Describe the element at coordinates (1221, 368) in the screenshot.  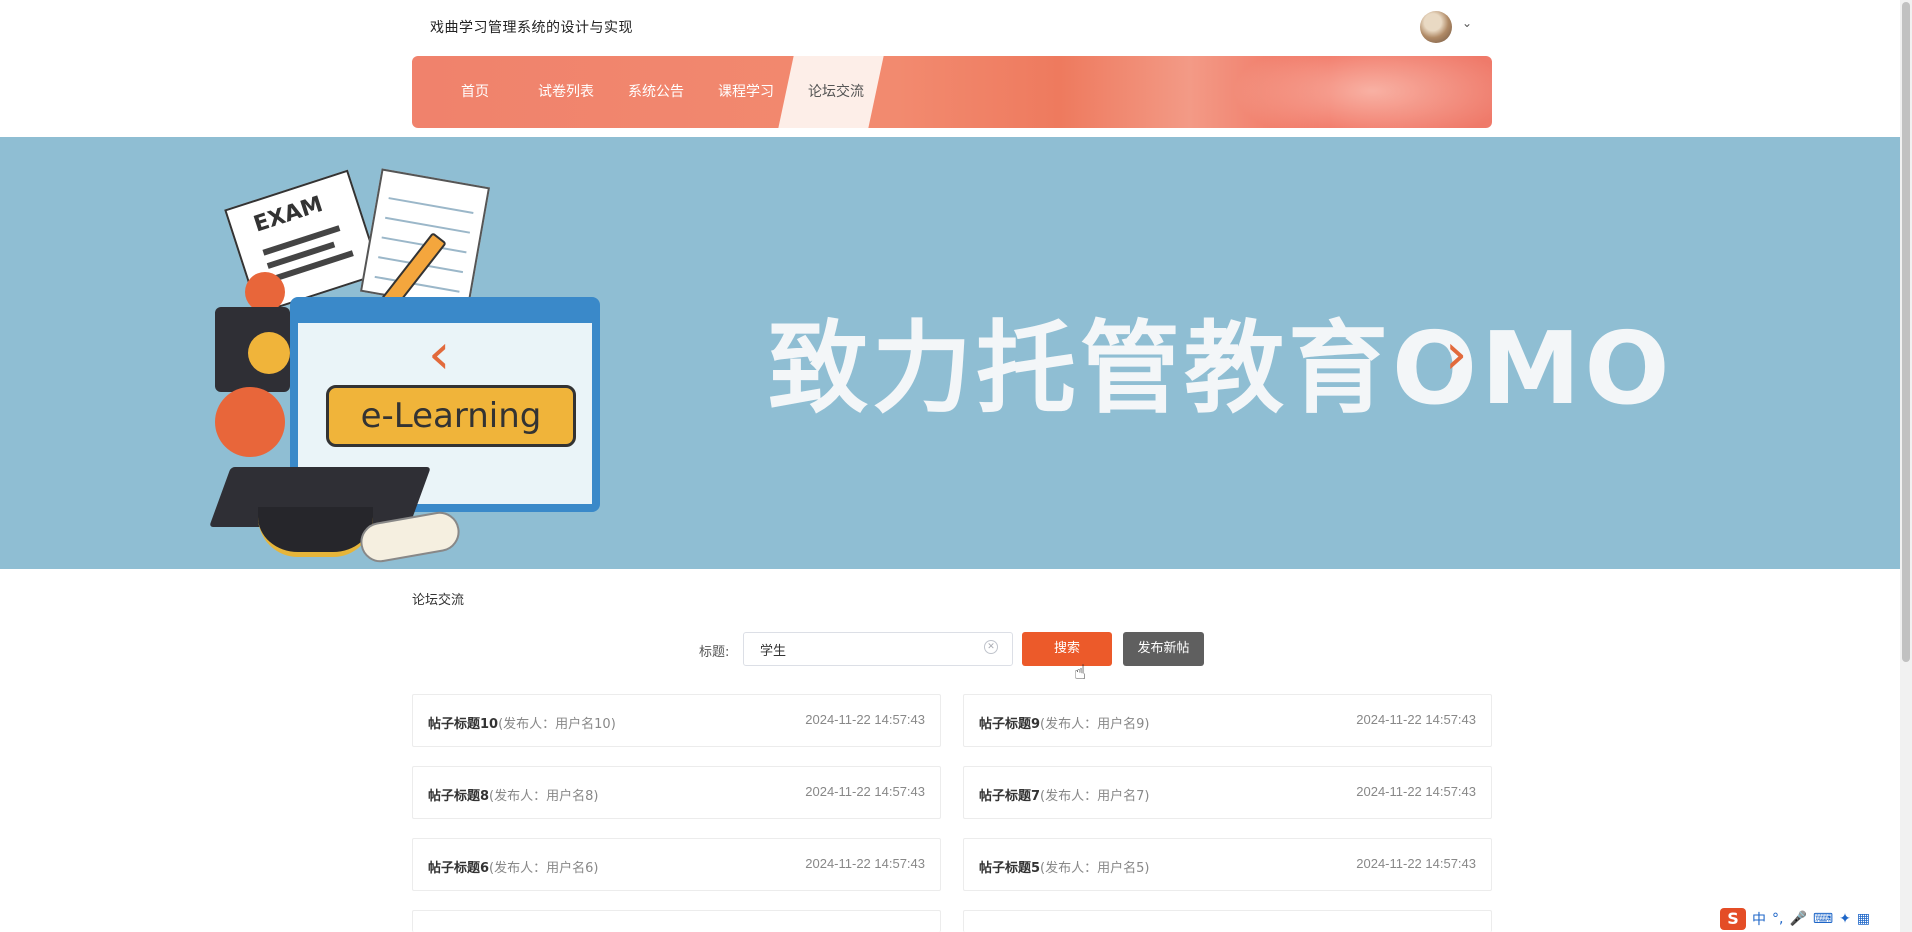
I see `banner-headline: 致力托管教育OMO` at that location.